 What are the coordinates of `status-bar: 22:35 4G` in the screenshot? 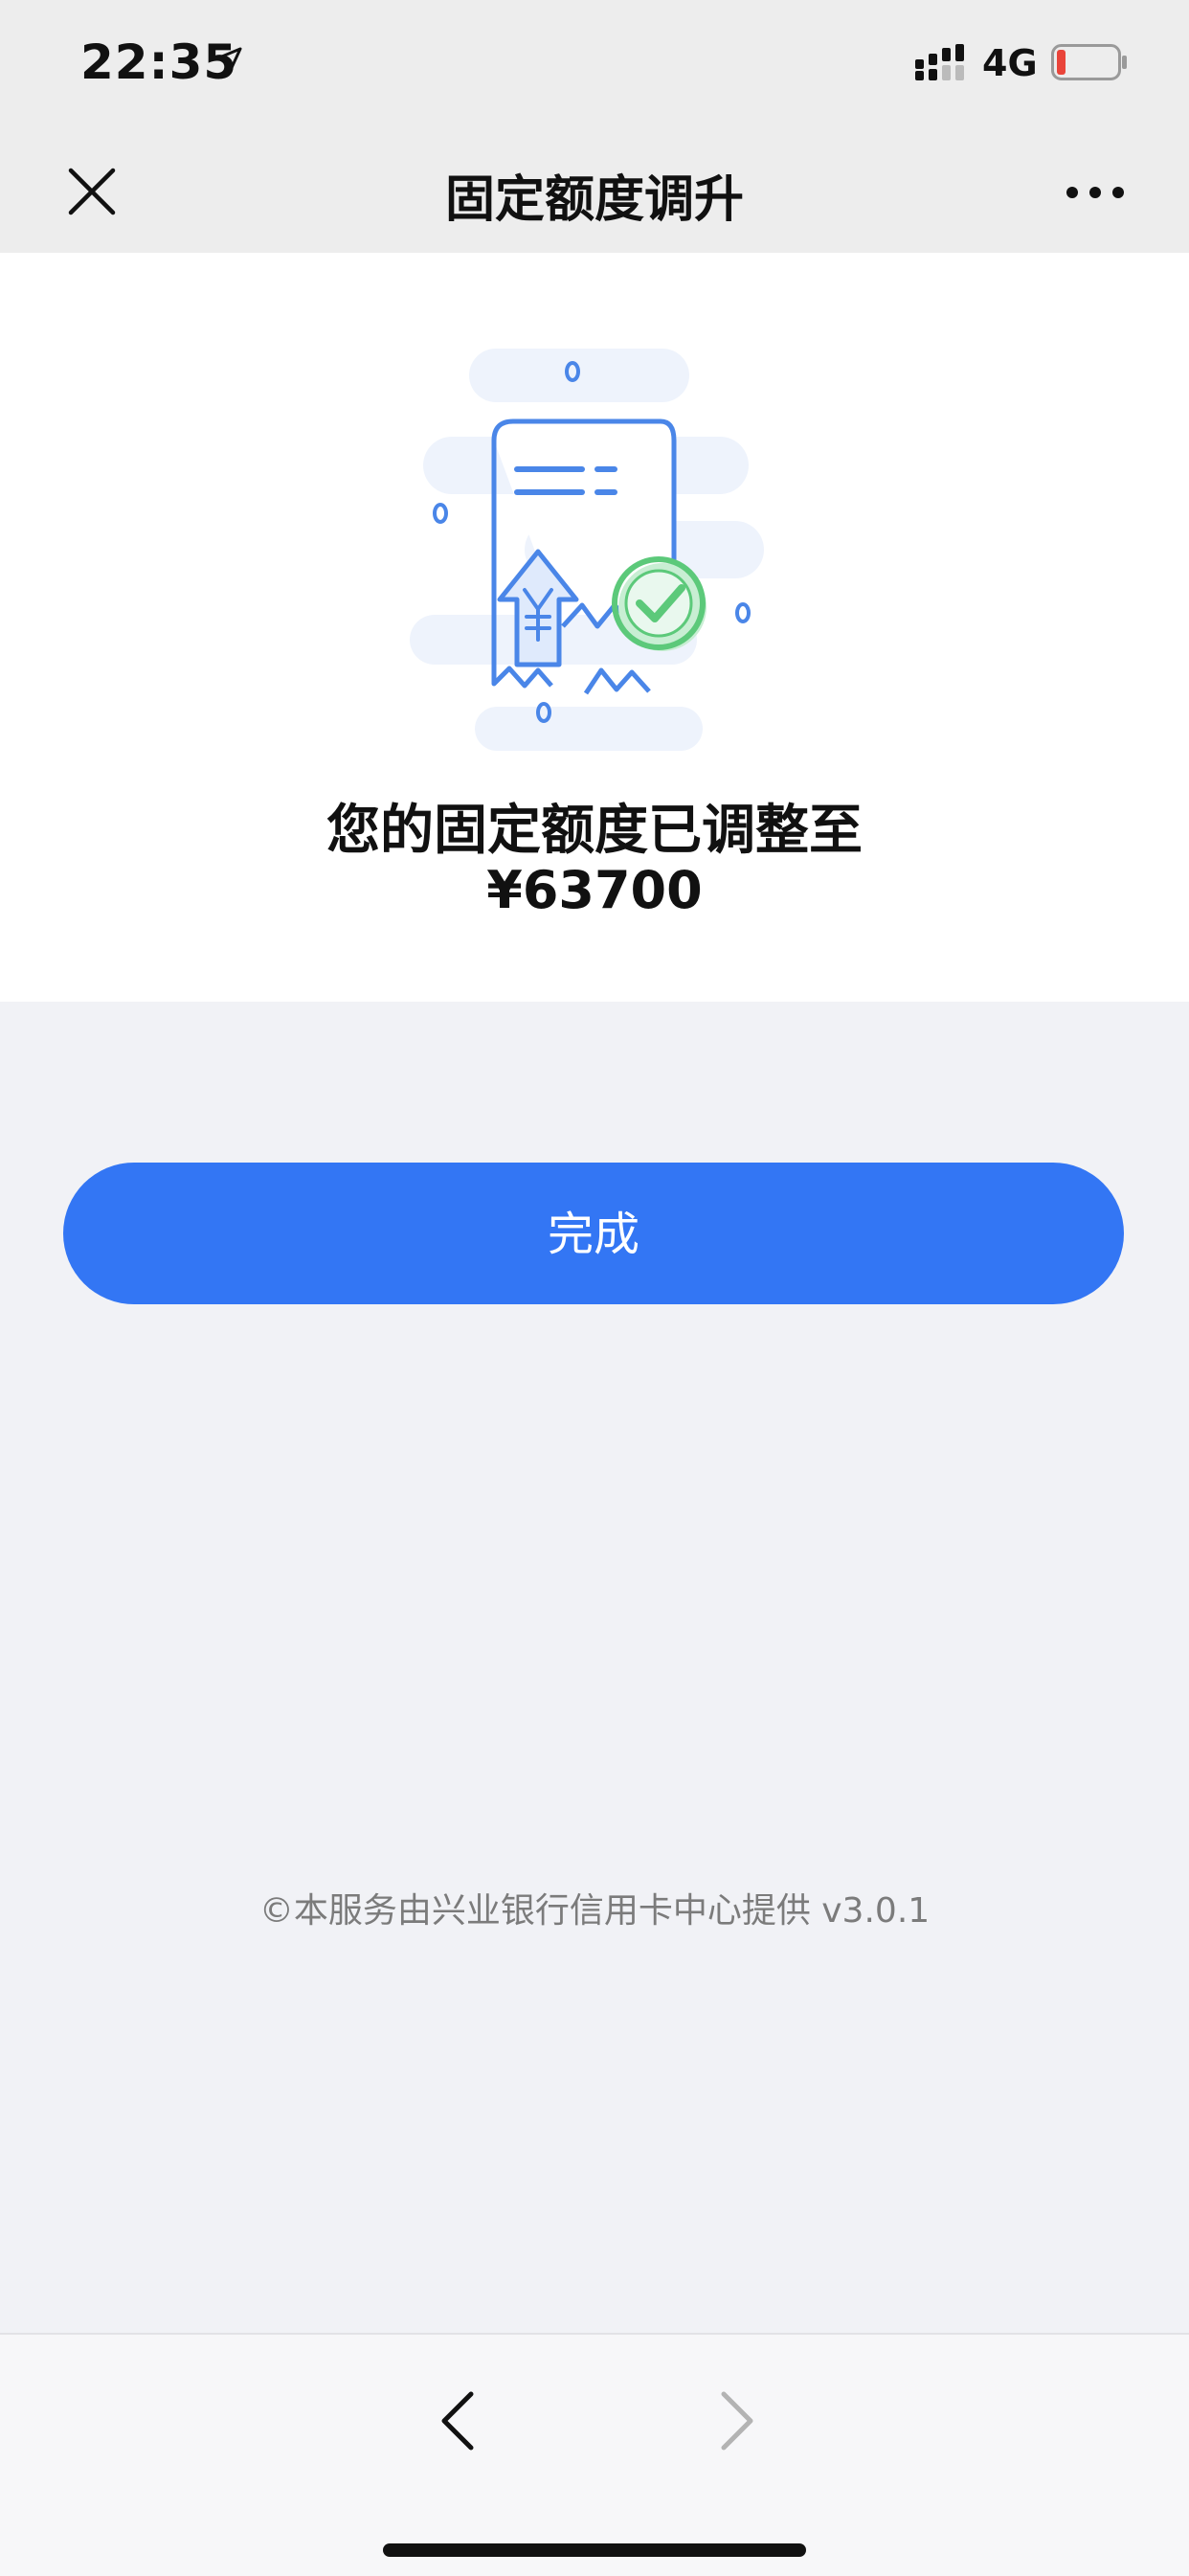 It's located at (594, 65).